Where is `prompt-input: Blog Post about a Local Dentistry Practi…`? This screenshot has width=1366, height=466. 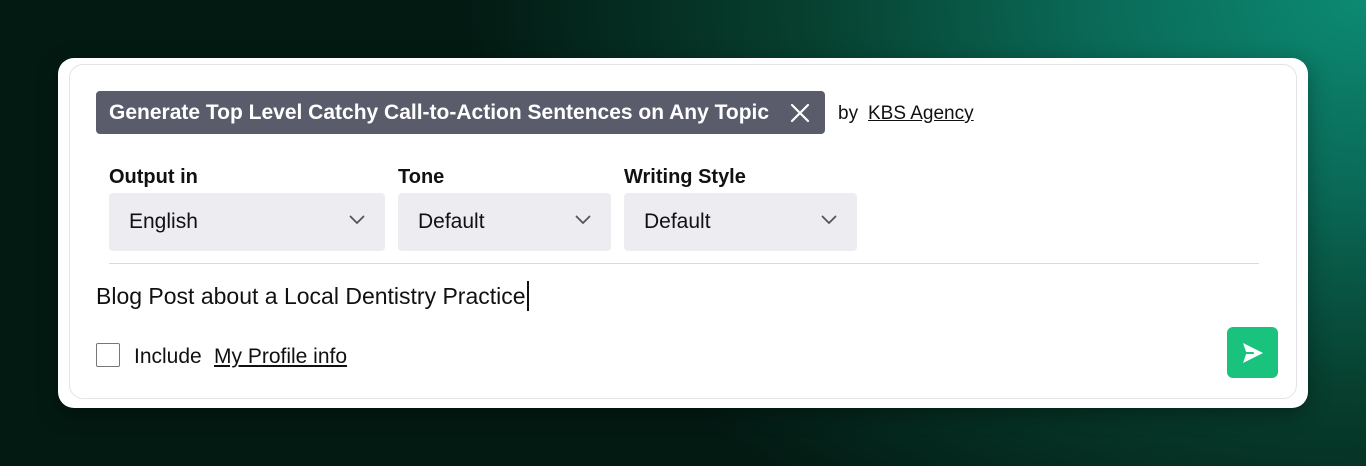 prompt-input: Blog Post about a Local Dentistry Practi… is located at coordinates (312, 296).